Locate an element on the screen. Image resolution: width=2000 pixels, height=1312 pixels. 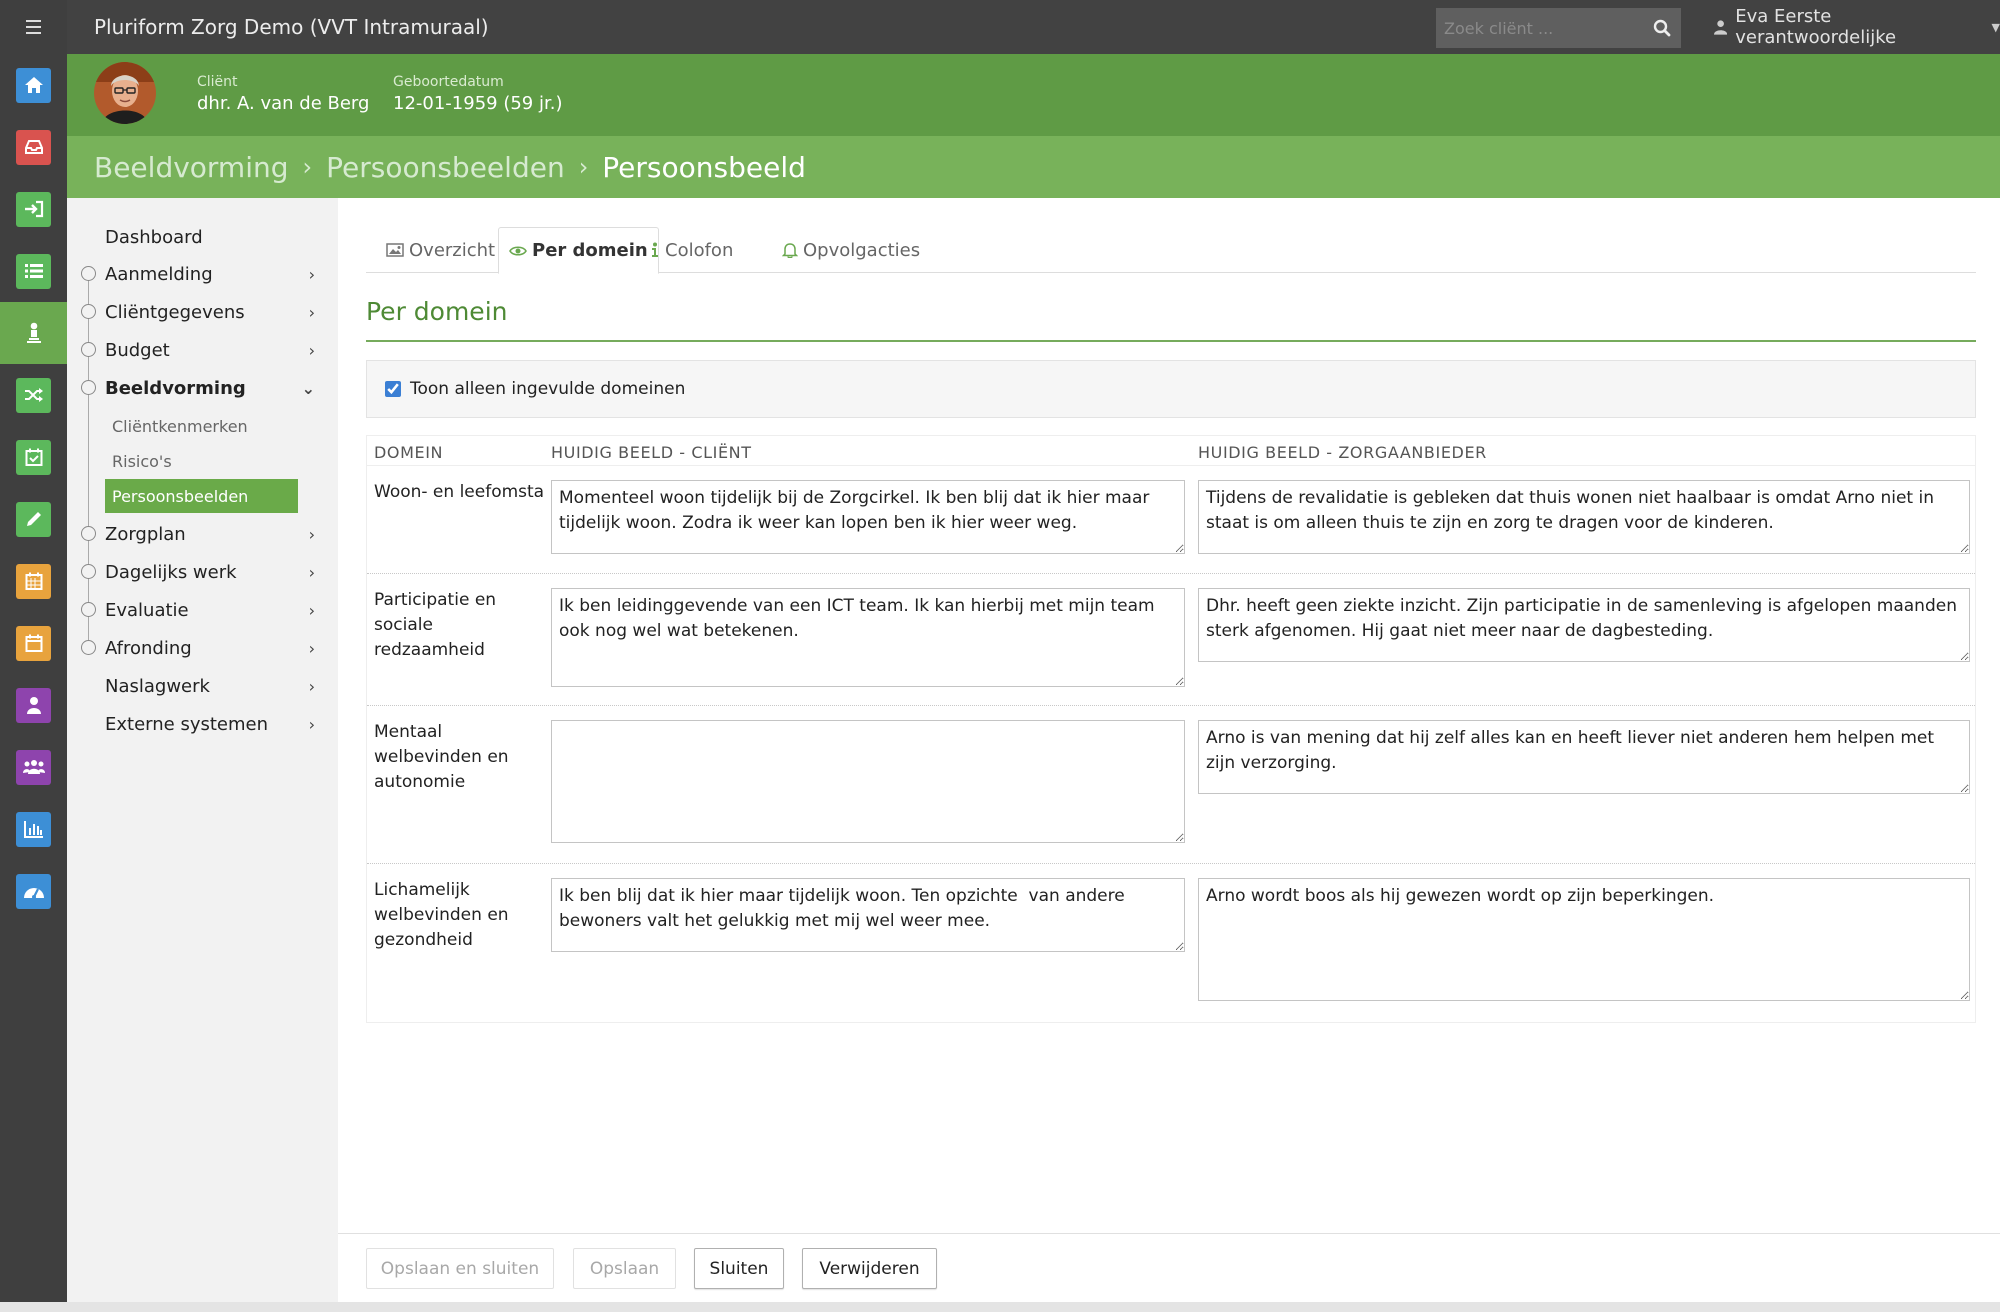
app-rail is located at coordinates (33, 656).